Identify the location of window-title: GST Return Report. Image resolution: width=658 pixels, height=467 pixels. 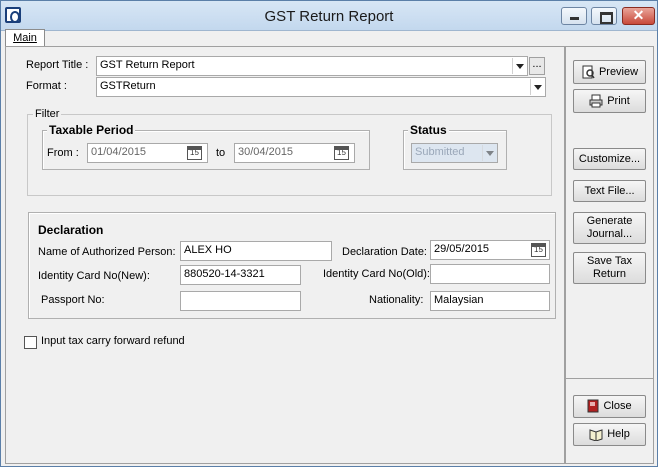
(329, 16).